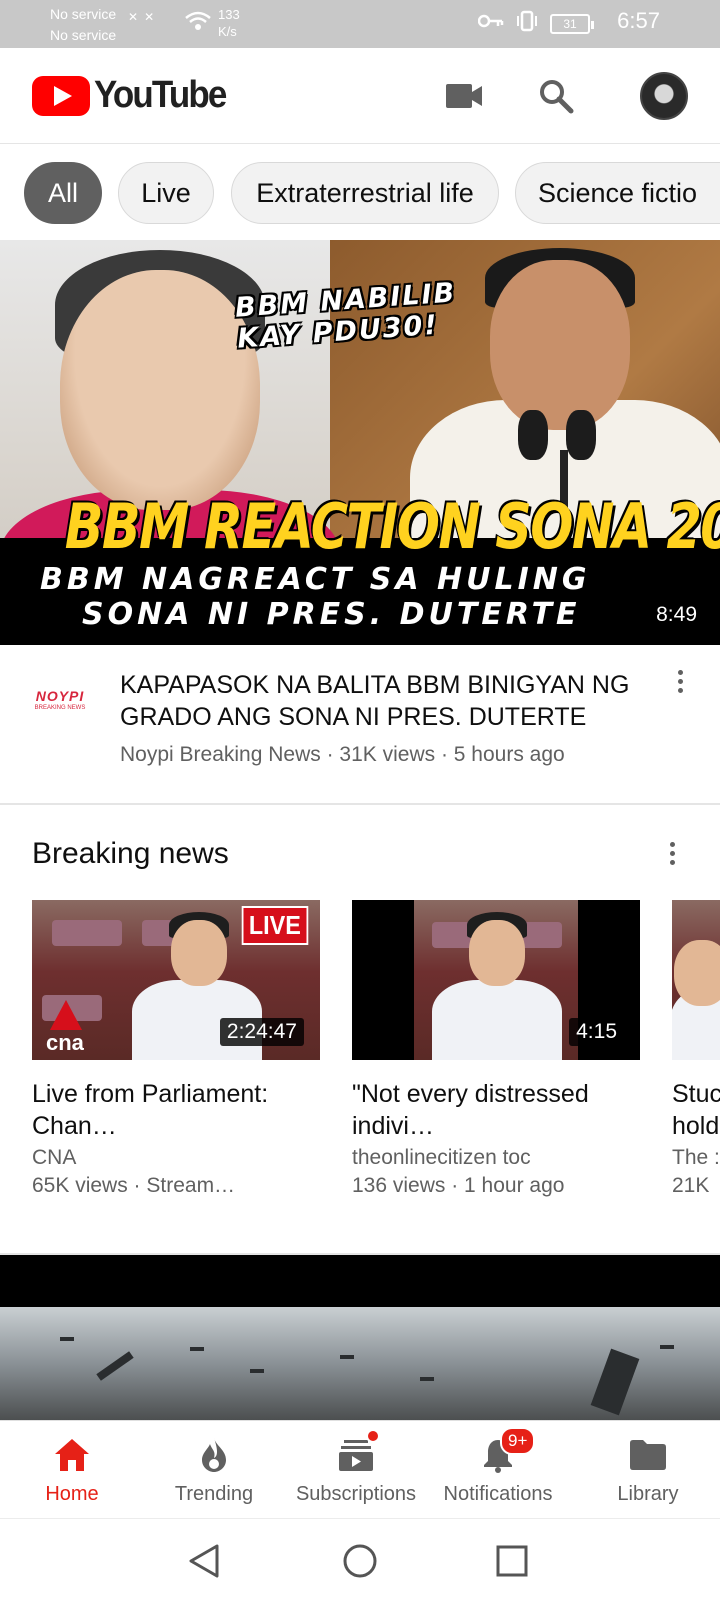 The height and width of the screenshot is (1600, 720). I want to click on nav-library: Library, so click(648, 1470).